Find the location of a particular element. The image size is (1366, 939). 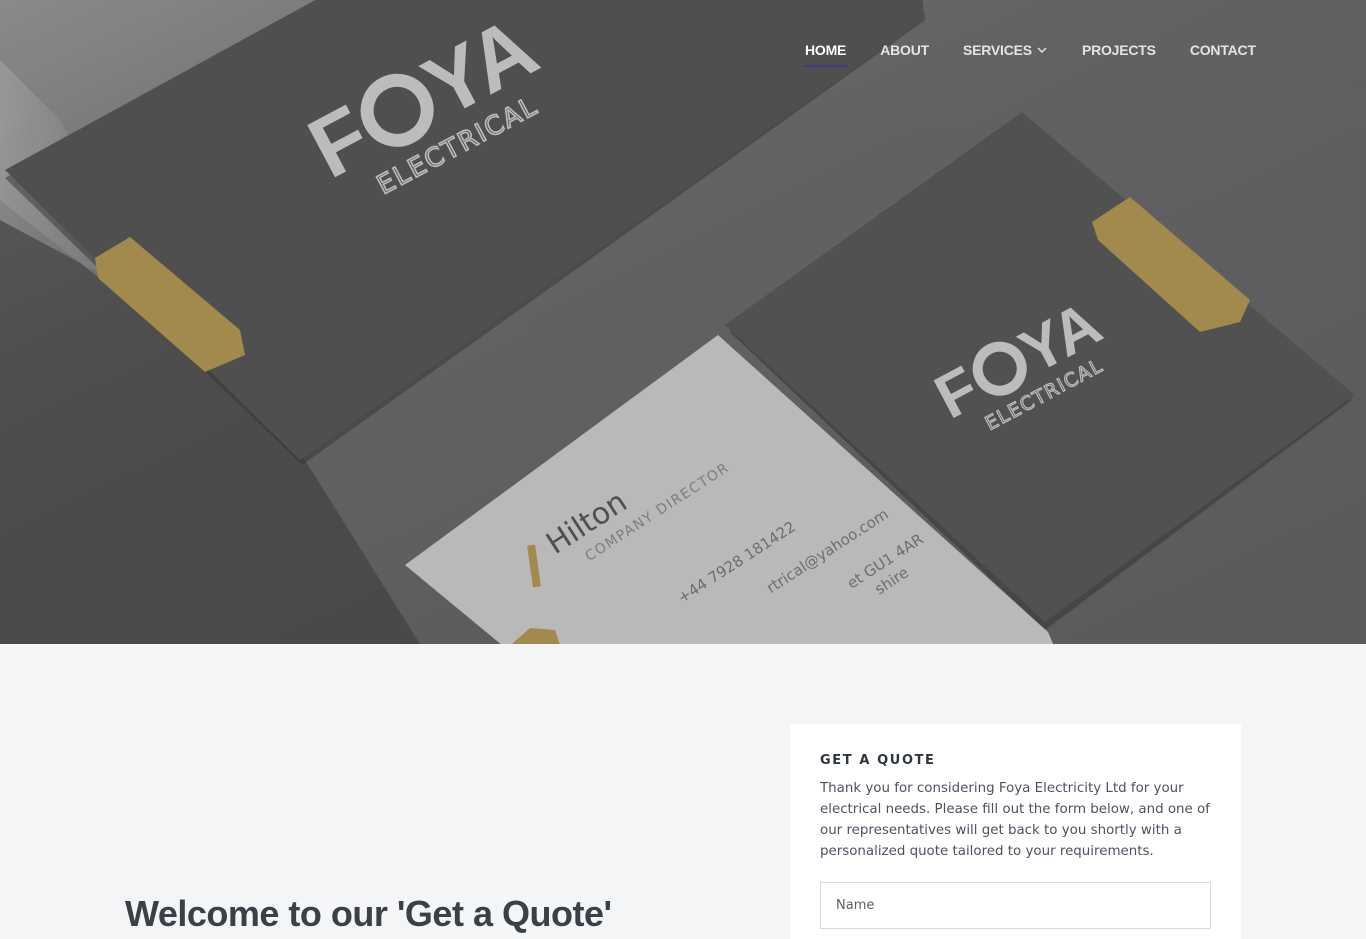

nav-services-label: SERVICES is located at coordinates (997, 50).